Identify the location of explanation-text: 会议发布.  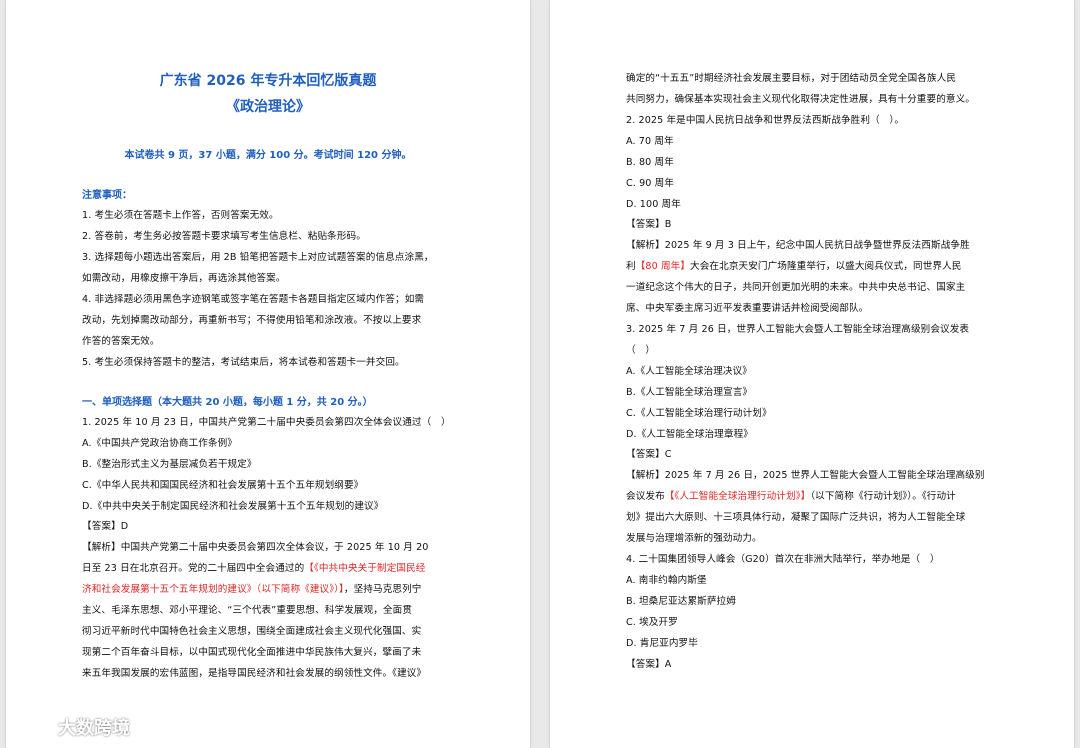
(645, 496).